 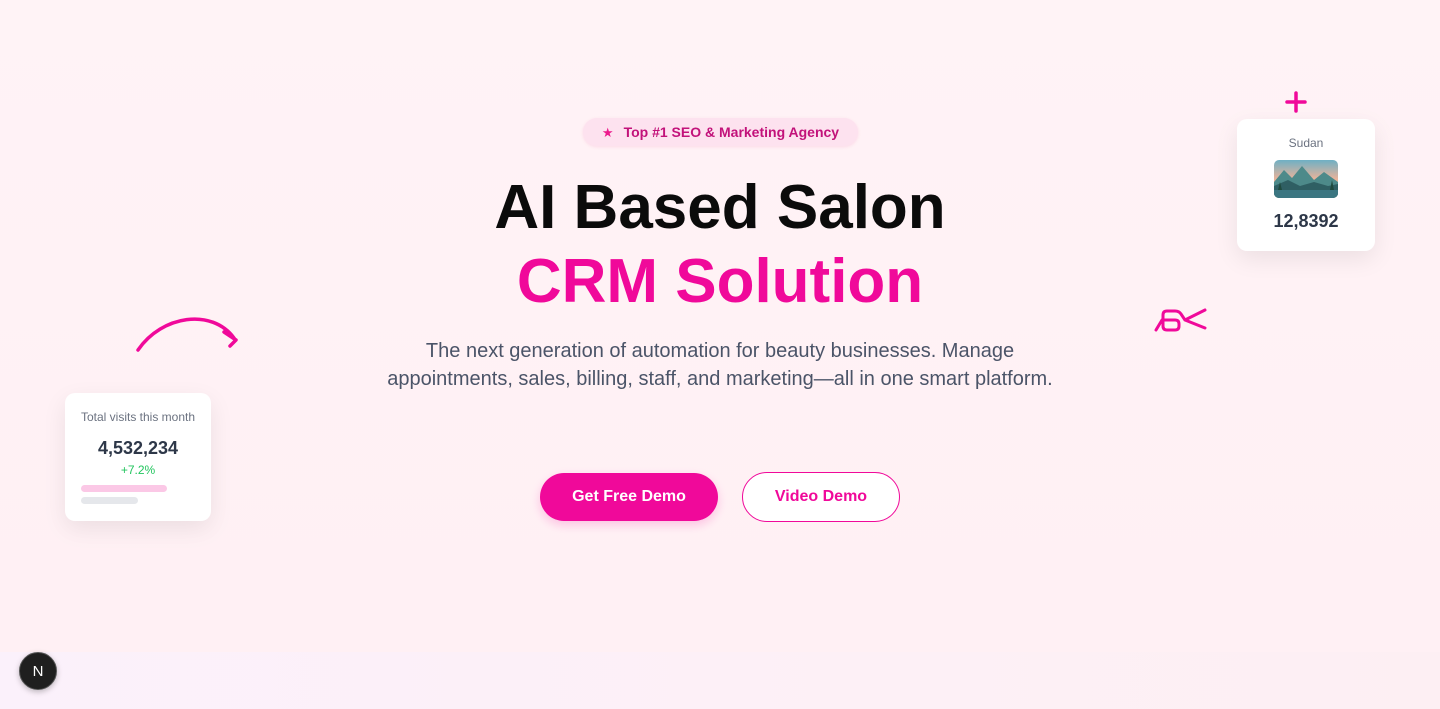 I want to click on squiggle-icon, so click(x=1180, y=320).